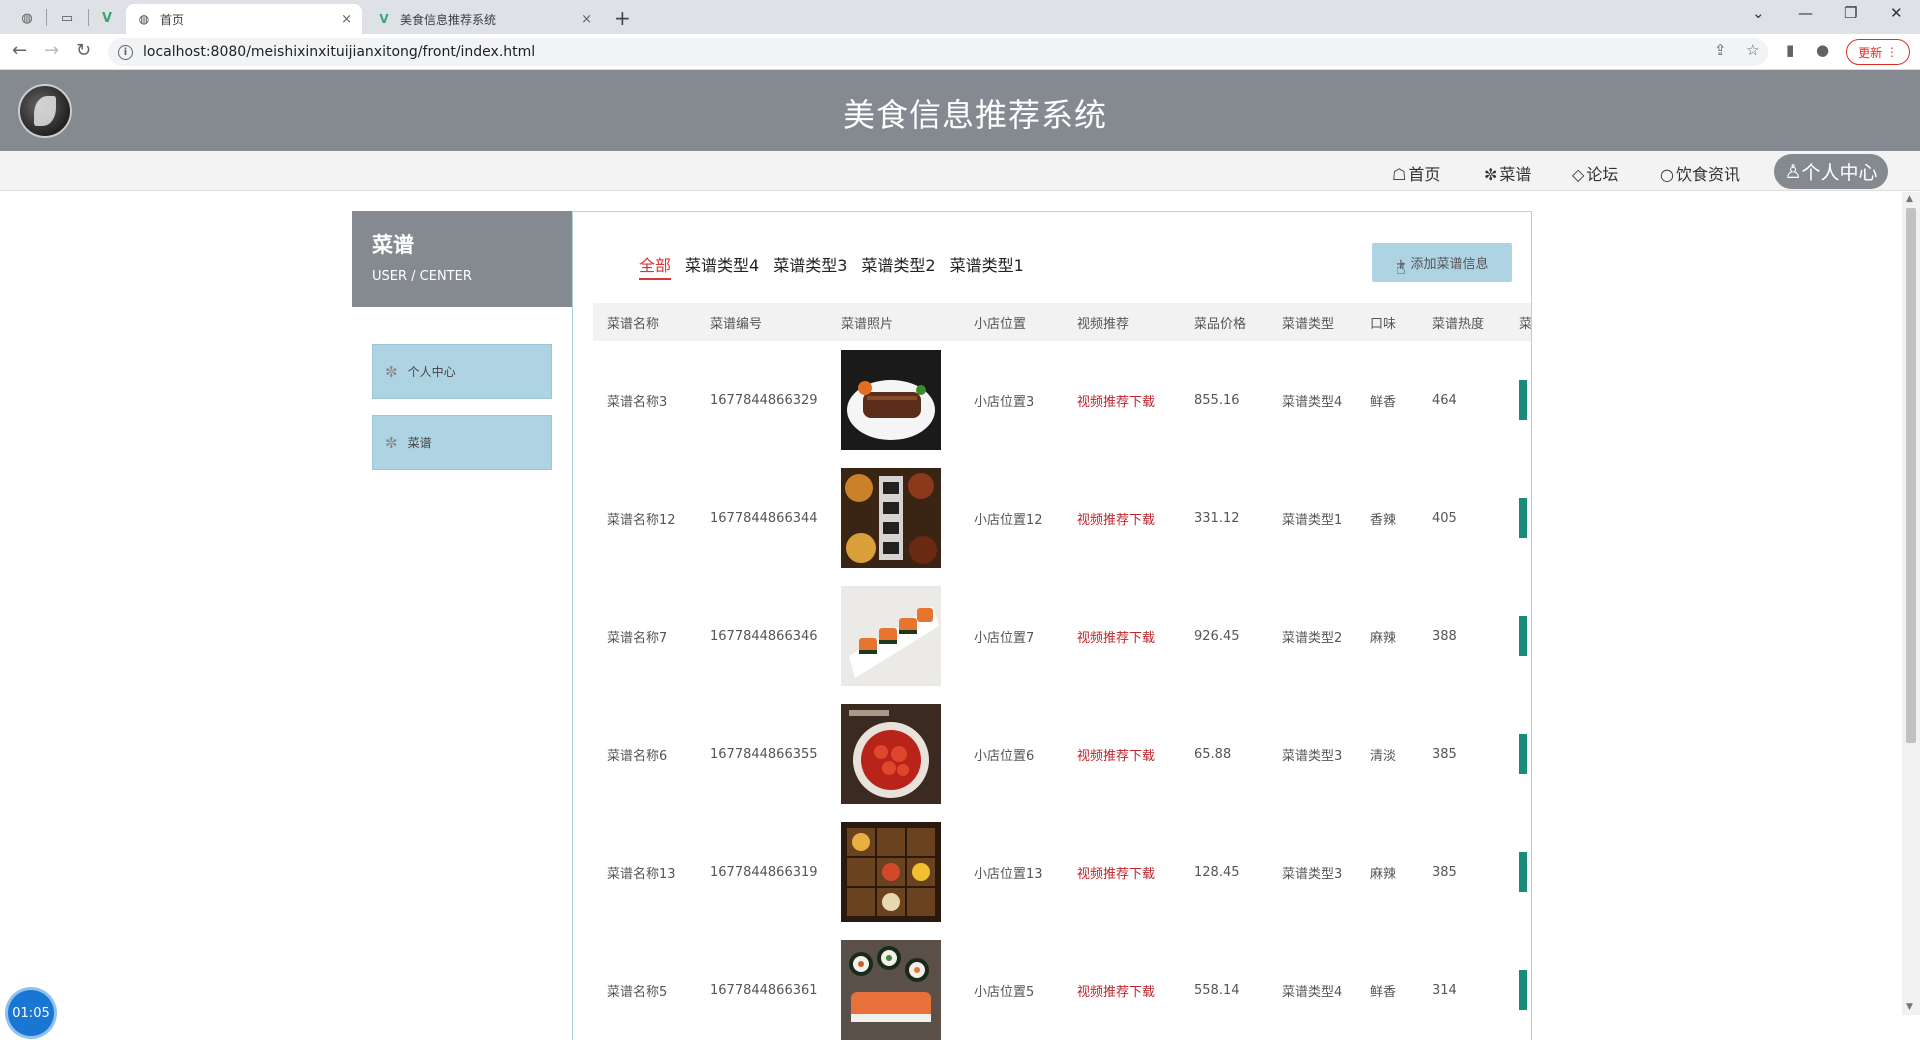 The image size is (1920, 1040). Describe the element at coordinates (1909, 1007) in the screenshot. I see `scroll-down-icon: ▼` at that location.